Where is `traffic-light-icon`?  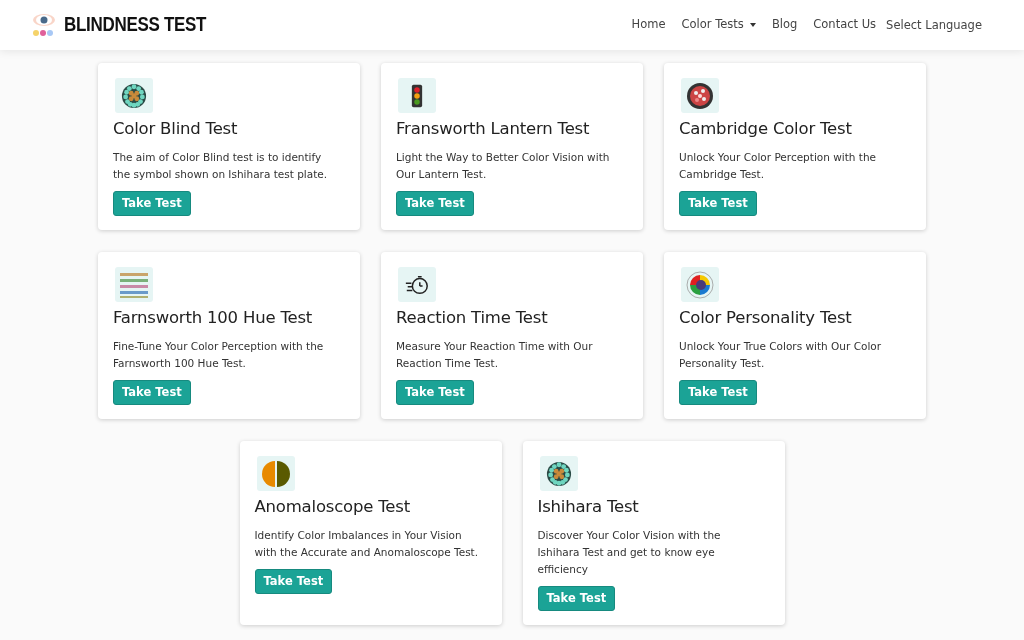 traffic-light-icon is located at coordinates (417, 95).